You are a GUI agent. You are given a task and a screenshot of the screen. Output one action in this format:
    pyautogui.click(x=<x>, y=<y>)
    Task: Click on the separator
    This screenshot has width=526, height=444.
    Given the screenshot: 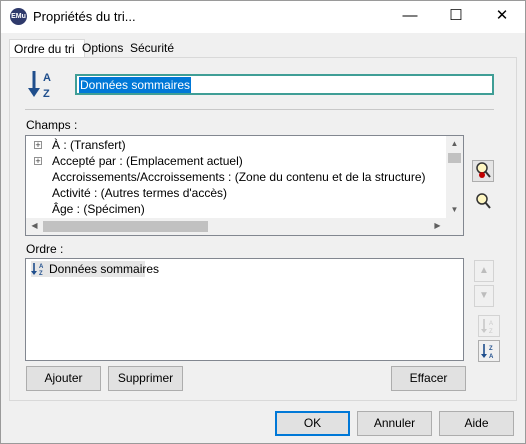 What is the action you would take?
    pyautogui.click(x=259, y=109)
    